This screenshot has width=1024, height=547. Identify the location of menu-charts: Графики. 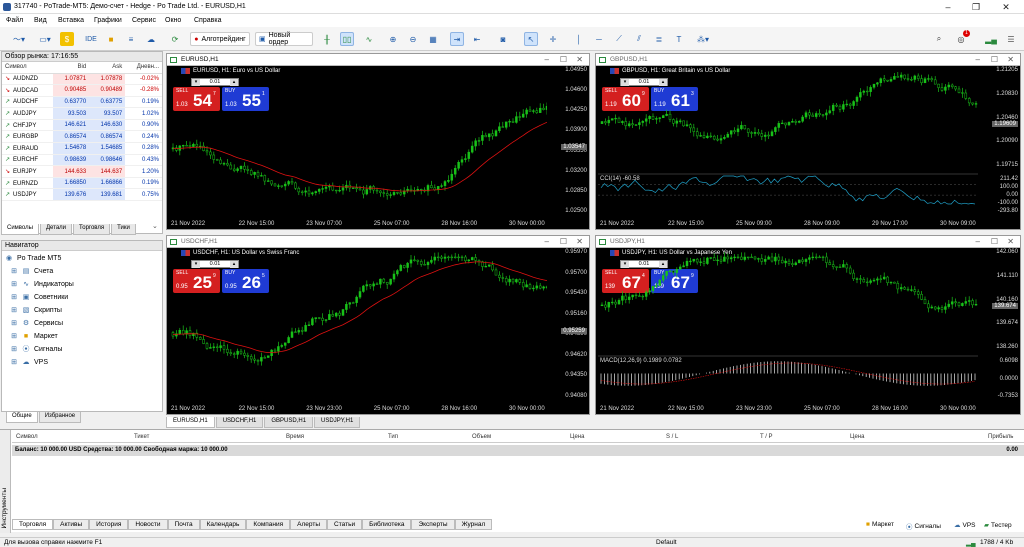
(108, 20).